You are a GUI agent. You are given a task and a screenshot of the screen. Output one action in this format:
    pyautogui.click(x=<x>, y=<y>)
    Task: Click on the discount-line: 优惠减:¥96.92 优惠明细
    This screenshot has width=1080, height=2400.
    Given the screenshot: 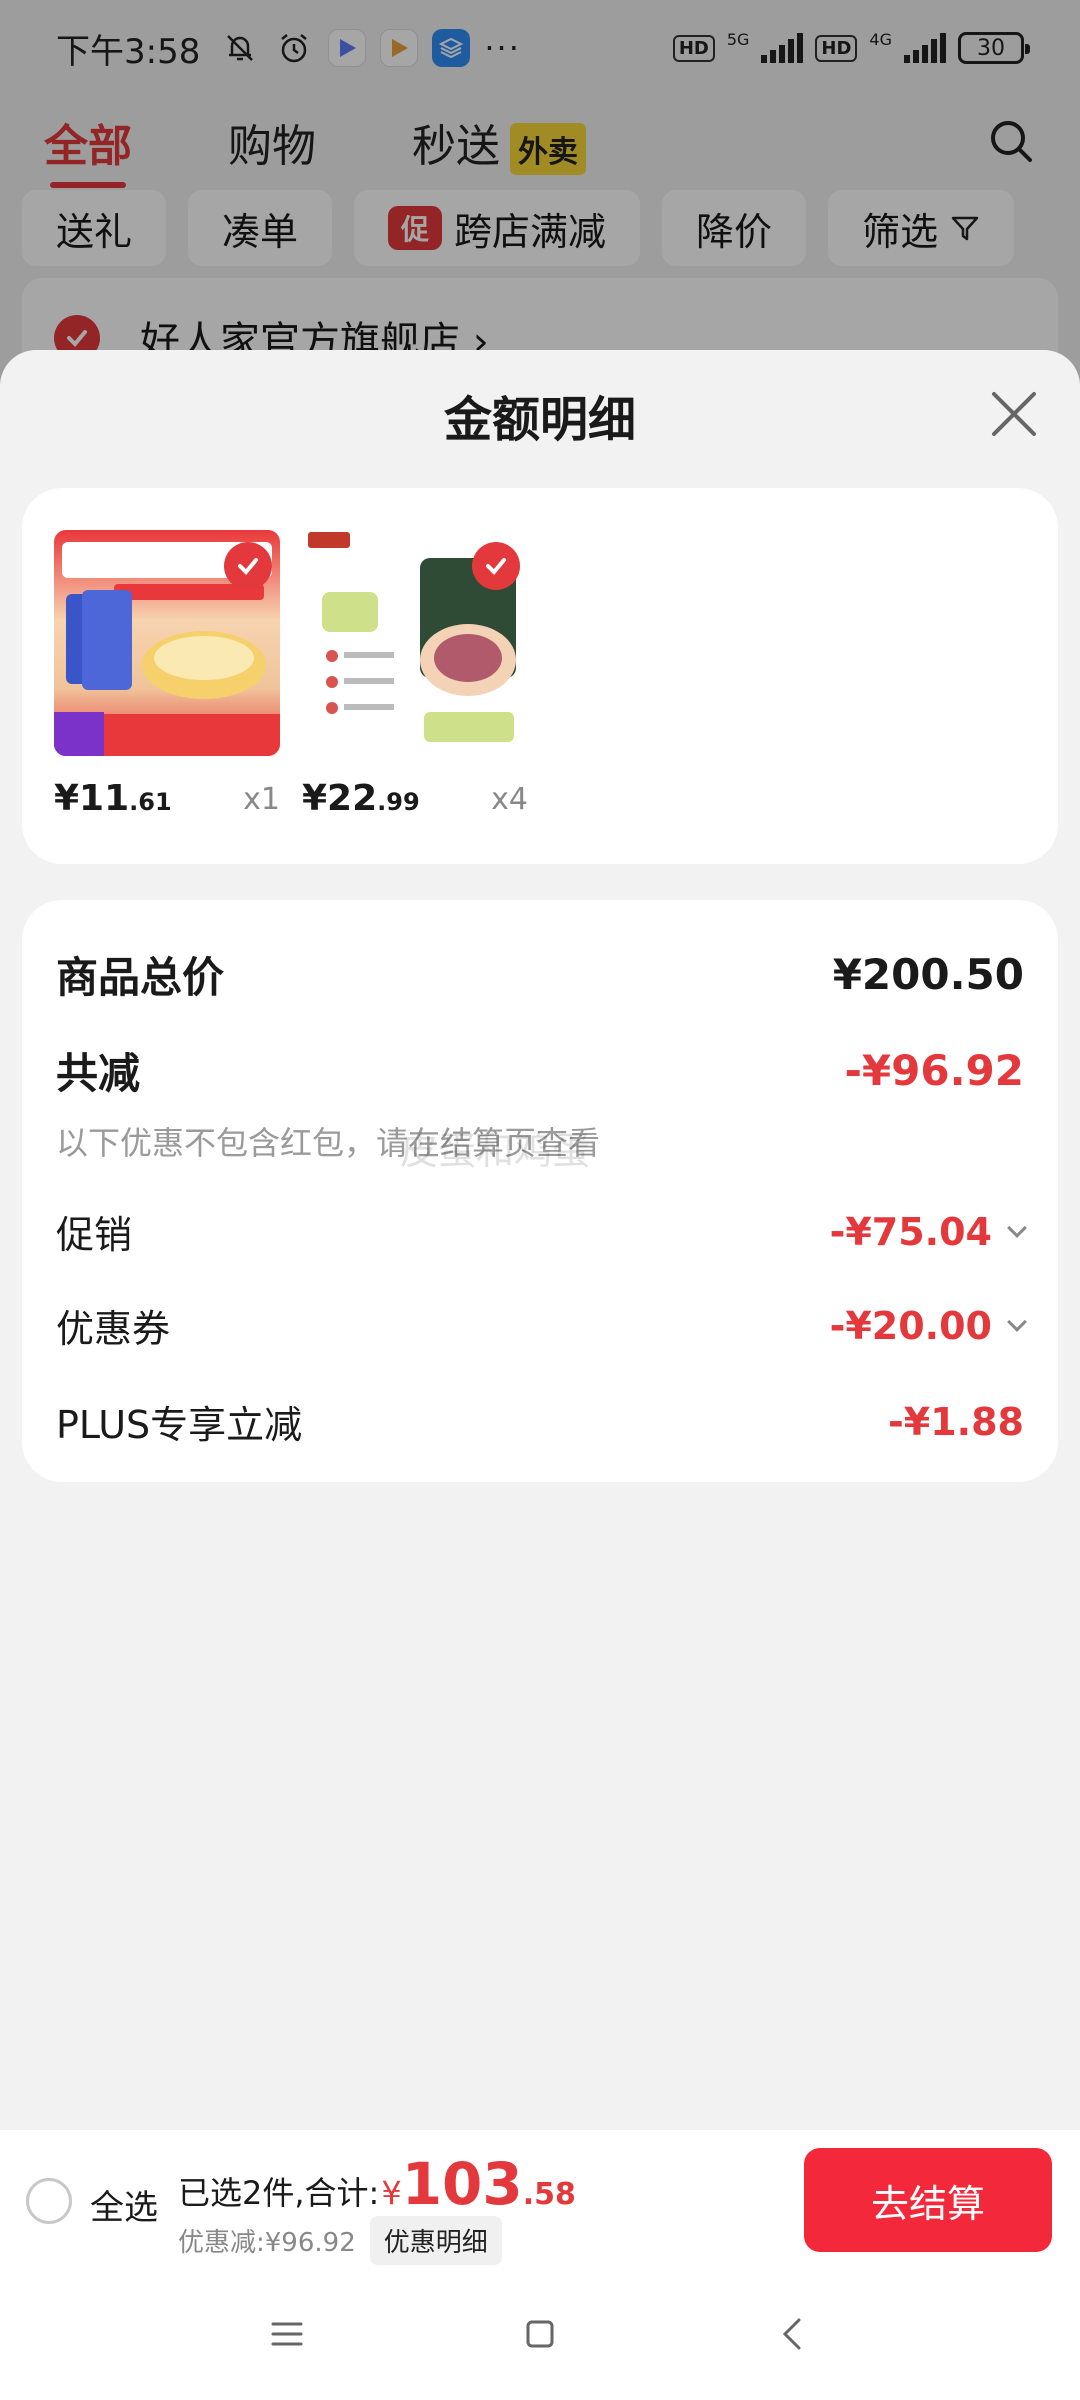 What is the action you would take?
    pyautogui.click(x=340, y=2240)
    